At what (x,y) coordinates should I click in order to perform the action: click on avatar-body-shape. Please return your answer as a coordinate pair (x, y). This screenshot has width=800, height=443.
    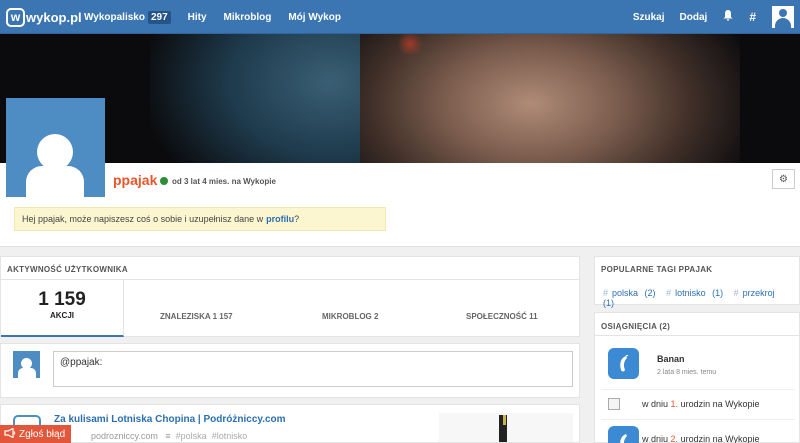
    Looking at the image, I should click on (783, 23).